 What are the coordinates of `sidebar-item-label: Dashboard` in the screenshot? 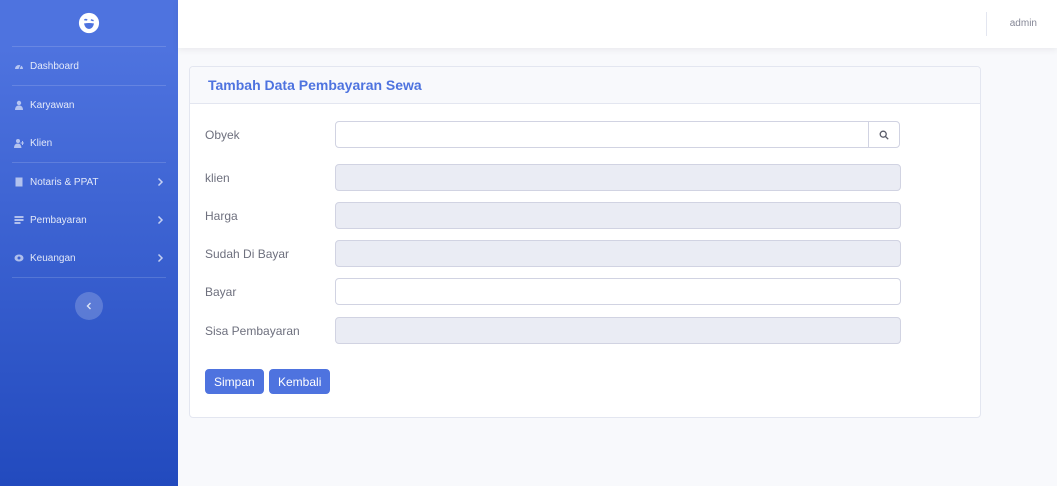 It's located at (54, 66).